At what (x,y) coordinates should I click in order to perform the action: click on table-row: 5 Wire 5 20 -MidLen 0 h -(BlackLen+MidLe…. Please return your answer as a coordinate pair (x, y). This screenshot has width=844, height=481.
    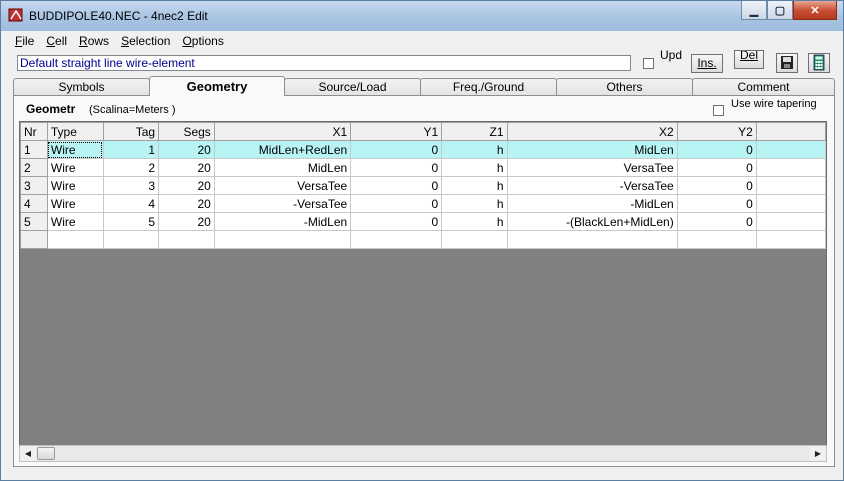
    Looking at the image, I should click on (423, 221).